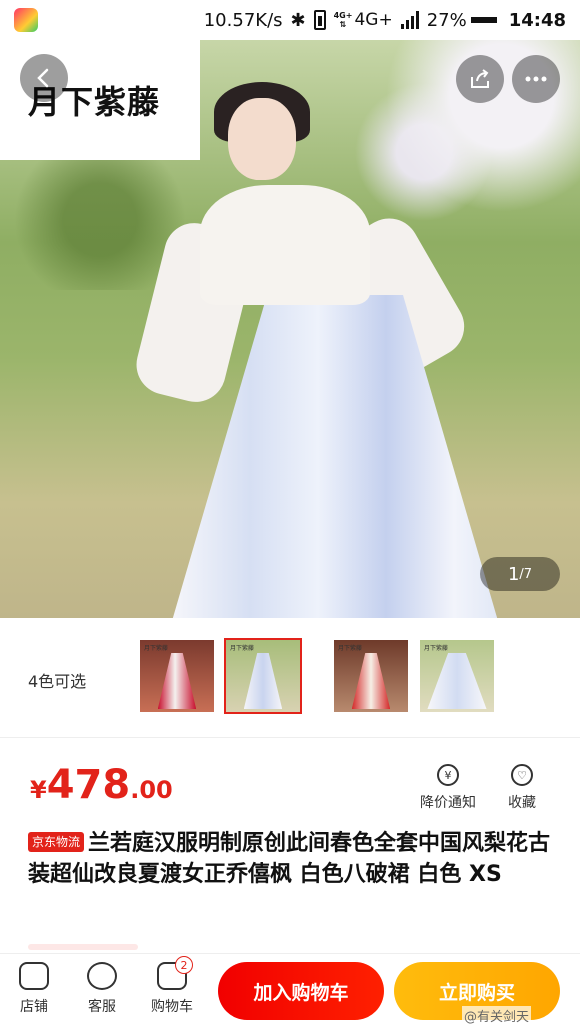 This screenshot has width=580, height=1031. Describe the element at coordinates (290, 780) in the screenshot. I see `price-row: ¥ 478 .00 ¥ 降价通知 ♡ 收藏` at that location.